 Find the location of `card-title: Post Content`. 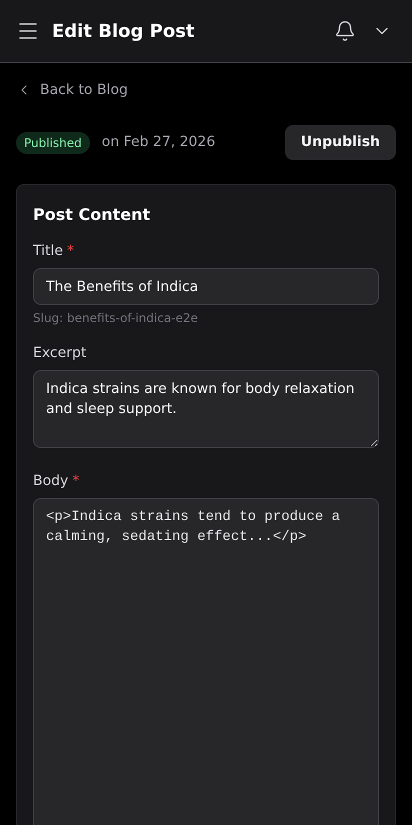

card-title: Post Content is located at coordinates (92, 215).